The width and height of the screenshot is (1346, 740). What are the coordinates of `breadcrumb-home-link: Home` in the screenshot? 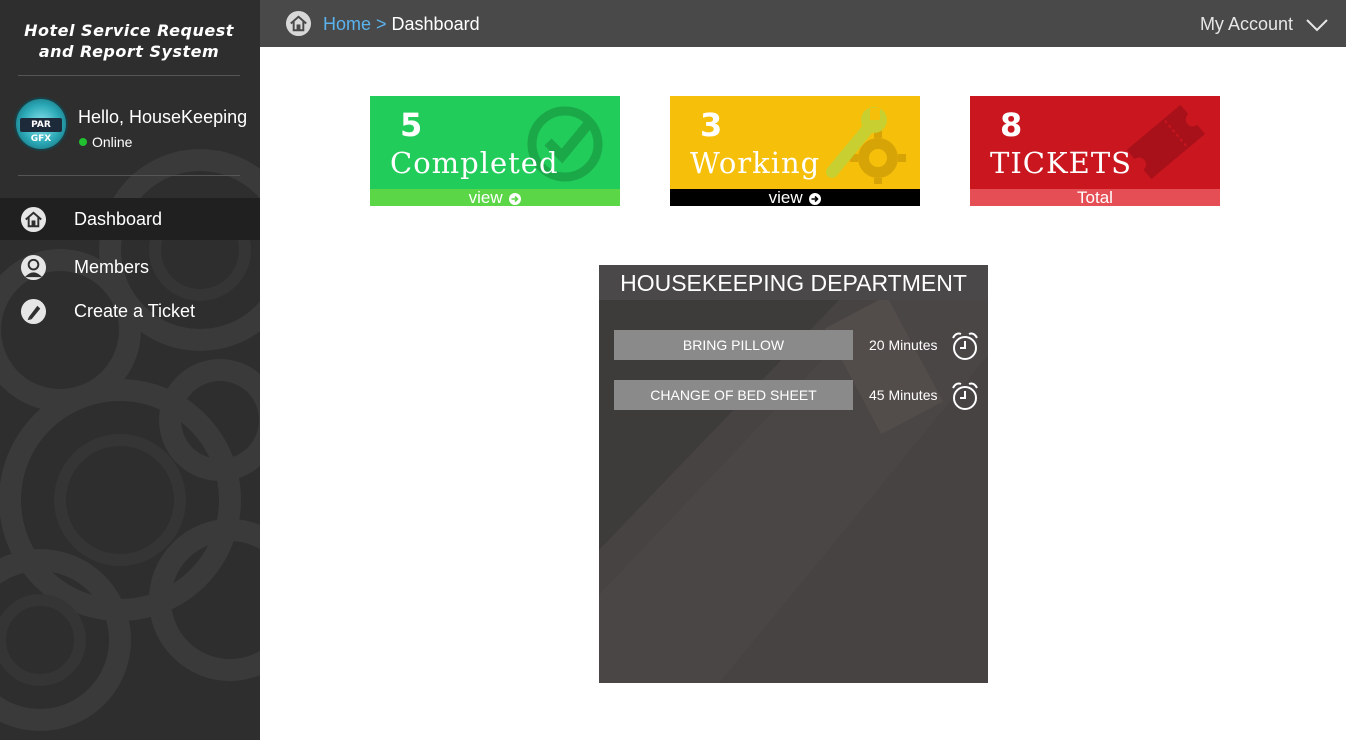 It's located at (347, 24).